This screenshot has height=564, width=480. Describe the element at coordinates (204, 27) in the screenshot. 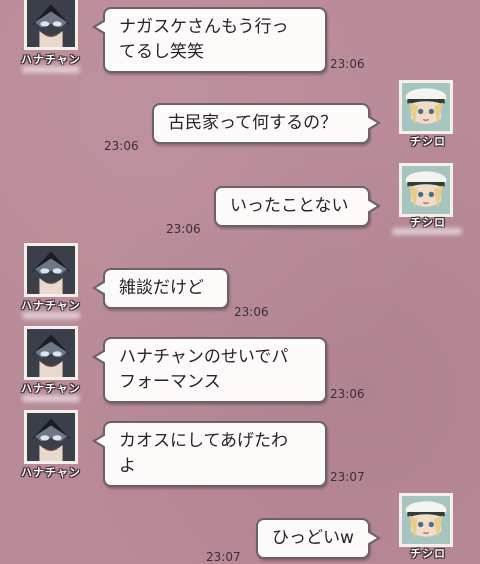

I see `message-text-line: ナガスケさんもう行っ` at that location.